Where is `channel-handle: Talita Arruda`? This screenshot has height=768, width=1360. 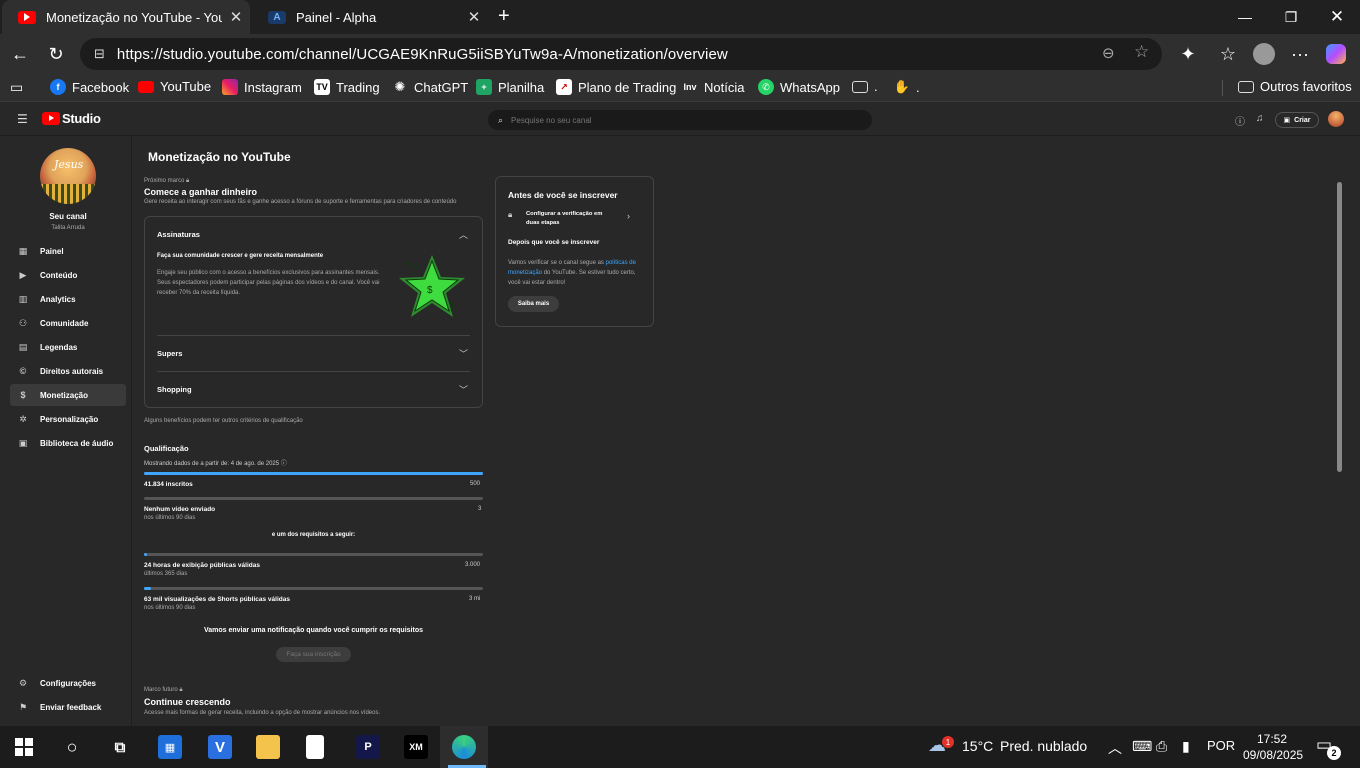
channel-handle: Talita Arruda is located at coordinates (68, 228).